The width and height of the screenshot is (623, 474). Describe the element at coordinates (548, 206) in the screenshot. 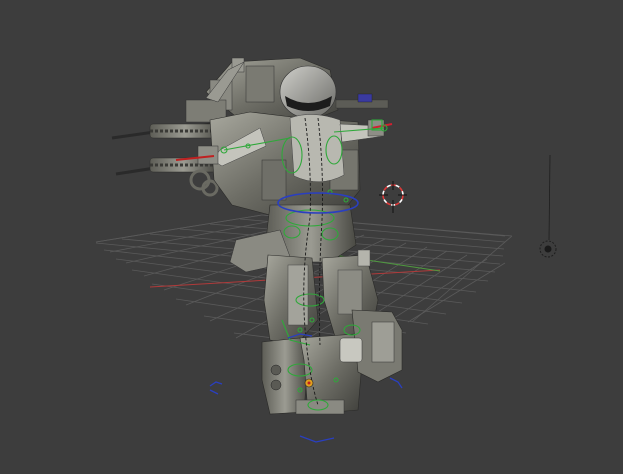

I see `lamp-object` at that location.